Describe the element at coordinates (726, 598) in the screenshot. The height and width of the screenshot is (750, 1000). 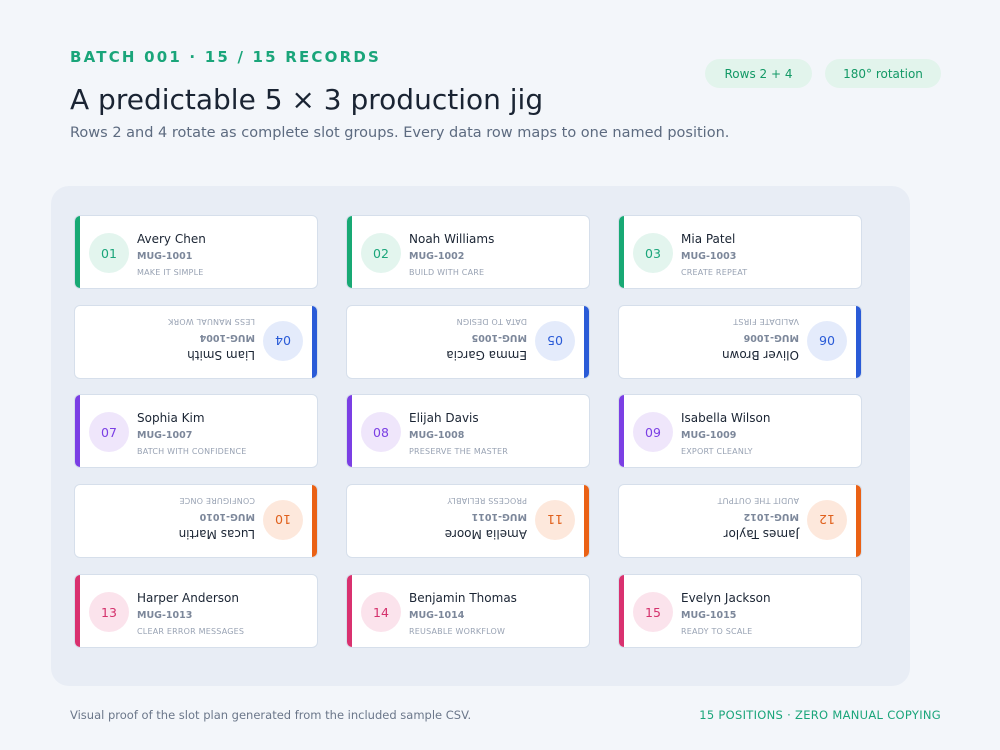
I see `slot-name: Evelyn Jackson` at that location.